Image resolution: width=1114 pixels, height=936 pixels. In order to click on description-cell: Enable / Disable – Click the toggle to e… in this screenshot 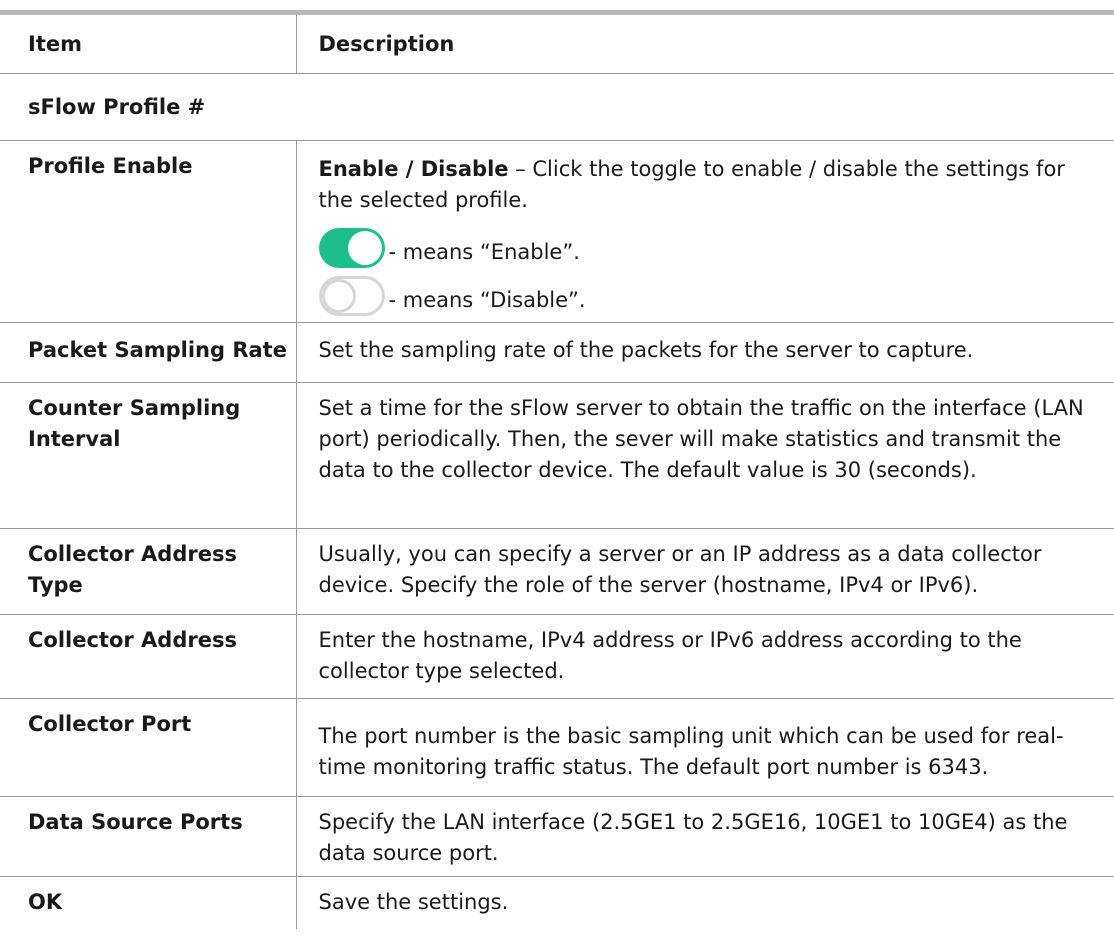, I will do `click(705, 231)`.